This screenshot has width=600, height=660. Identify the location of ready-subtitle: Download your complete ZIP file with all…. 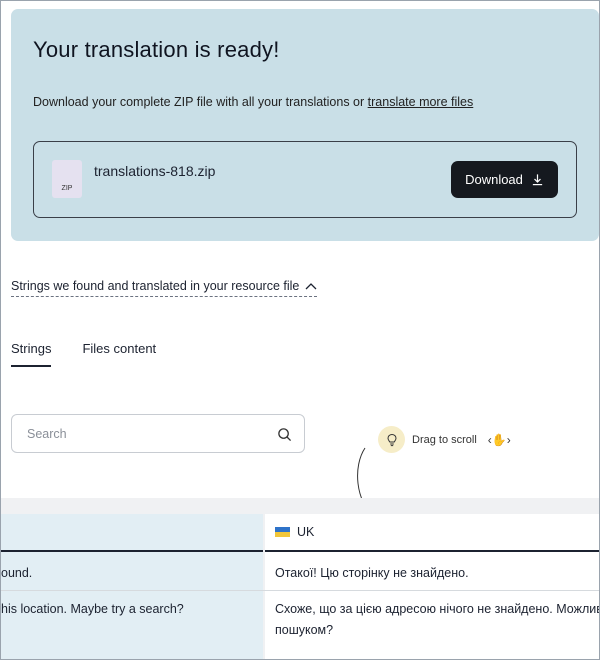
(253, 102).